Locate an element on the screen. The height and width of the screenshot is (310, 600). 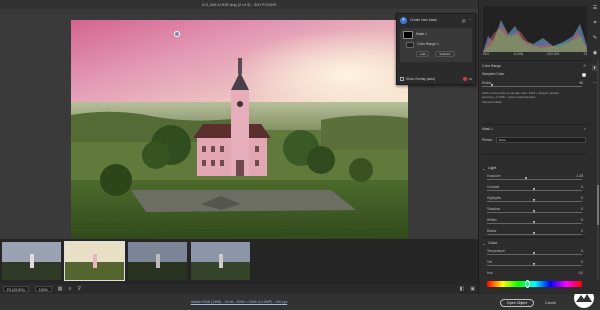
intersect-label: Intersect Mask is located at coordinates (492, 102).